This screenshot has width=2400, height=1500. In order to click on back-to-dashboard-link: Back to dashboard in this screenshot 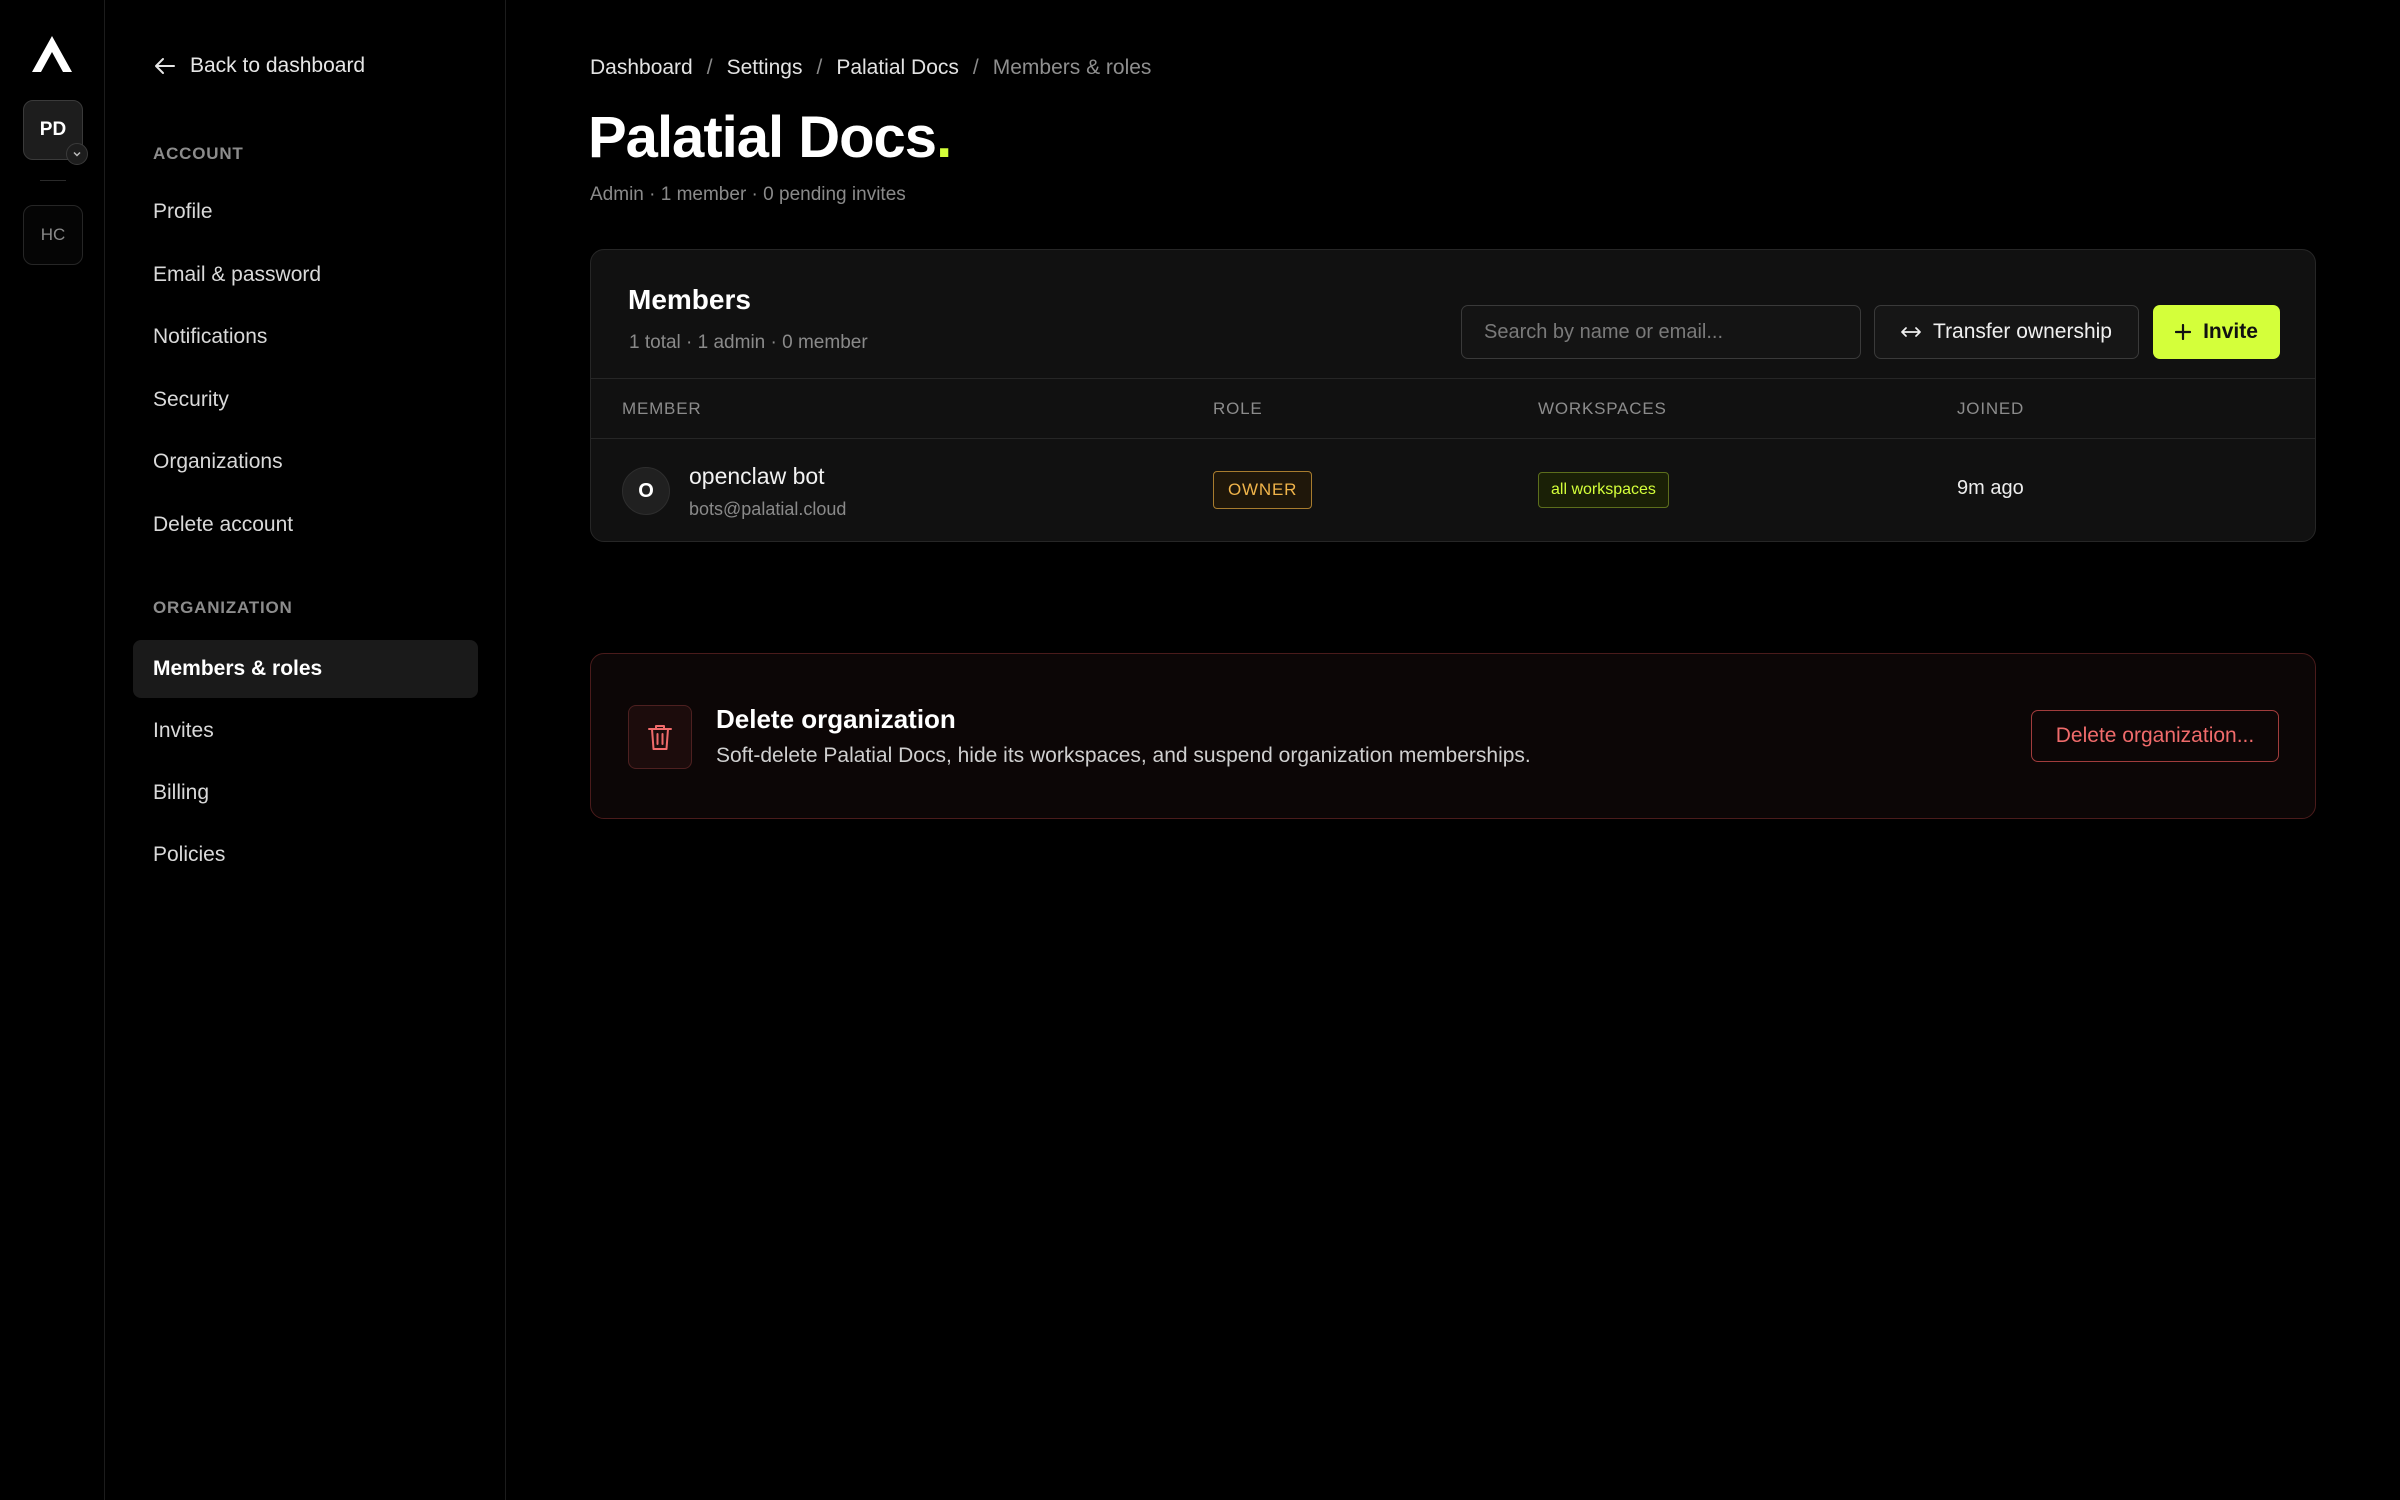, I will do `click(259, 66)`.